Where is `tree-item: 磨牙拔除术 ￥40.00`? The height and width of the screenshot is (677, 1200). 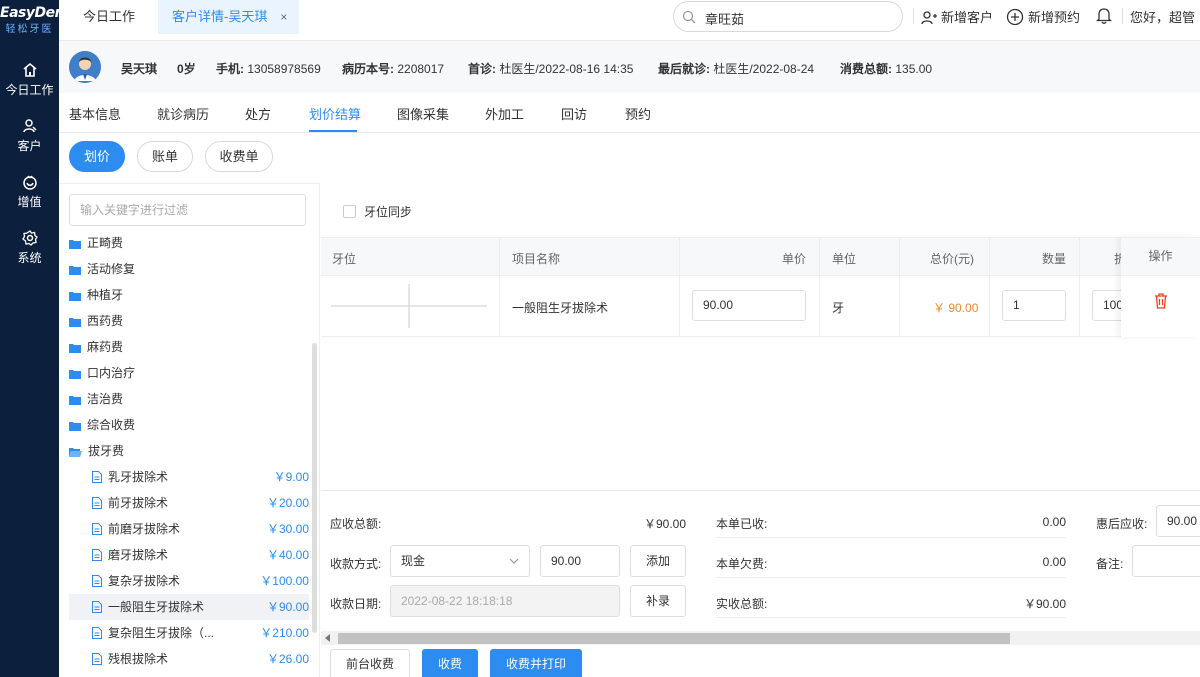 tree-item: 磨牙拔除术 ￥40.00 is located at coordinates (189, 555).